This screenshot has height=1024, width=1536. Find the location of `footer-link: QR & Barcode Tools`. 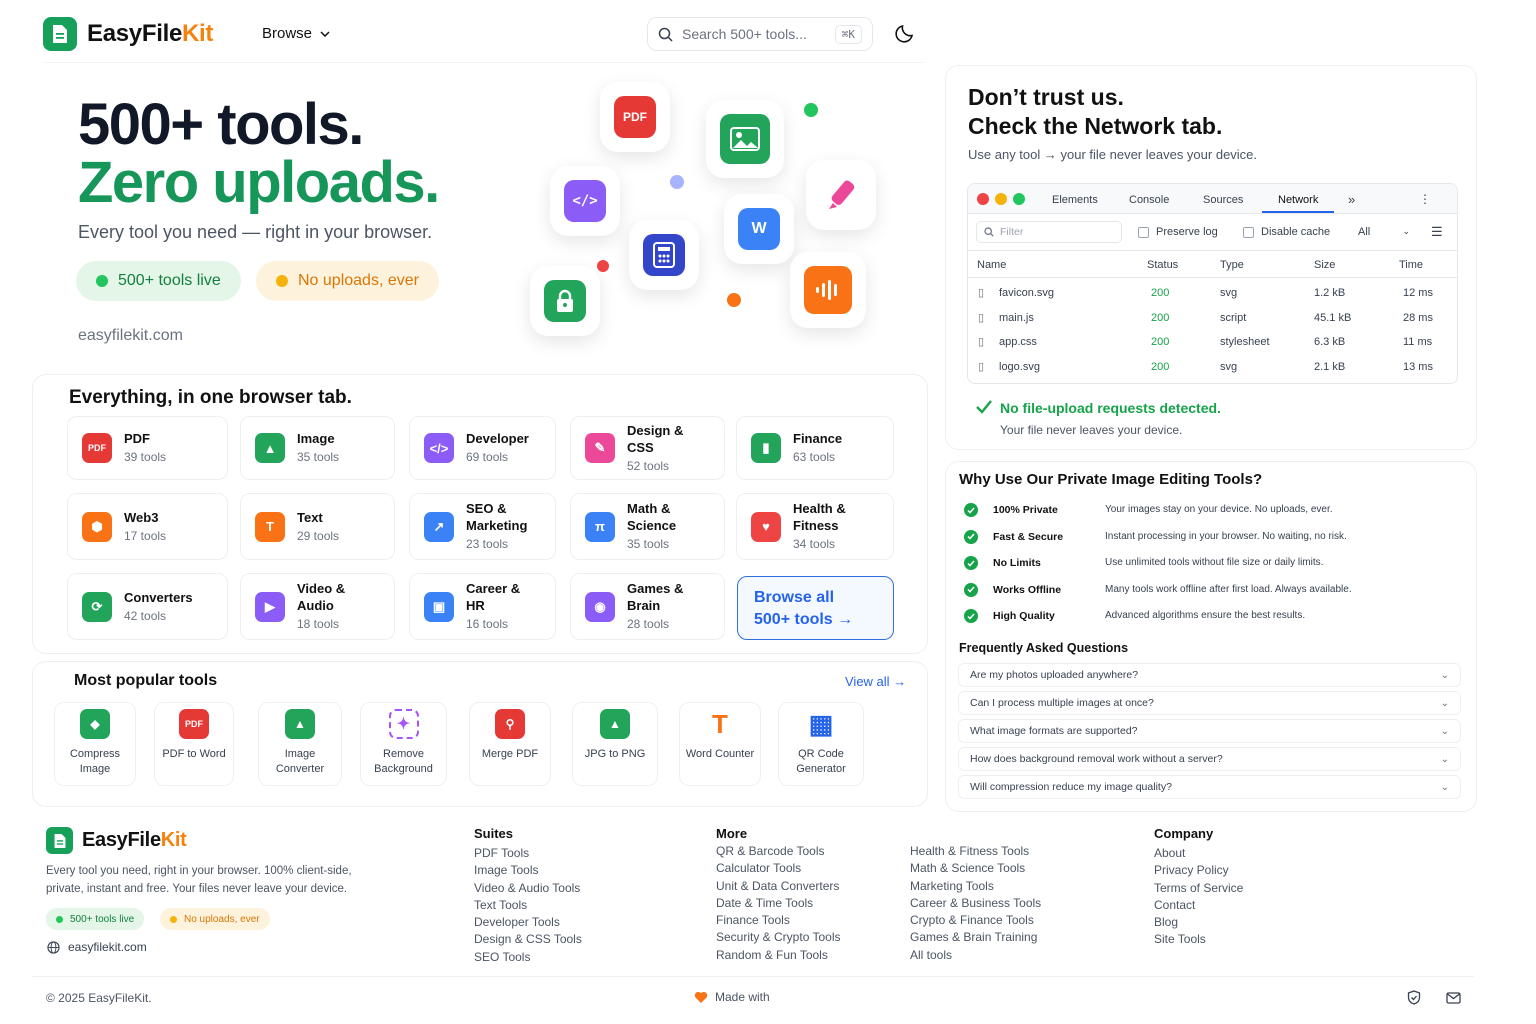

footer-link: QR & Barcode Tools is located at coordinates (778, 851).